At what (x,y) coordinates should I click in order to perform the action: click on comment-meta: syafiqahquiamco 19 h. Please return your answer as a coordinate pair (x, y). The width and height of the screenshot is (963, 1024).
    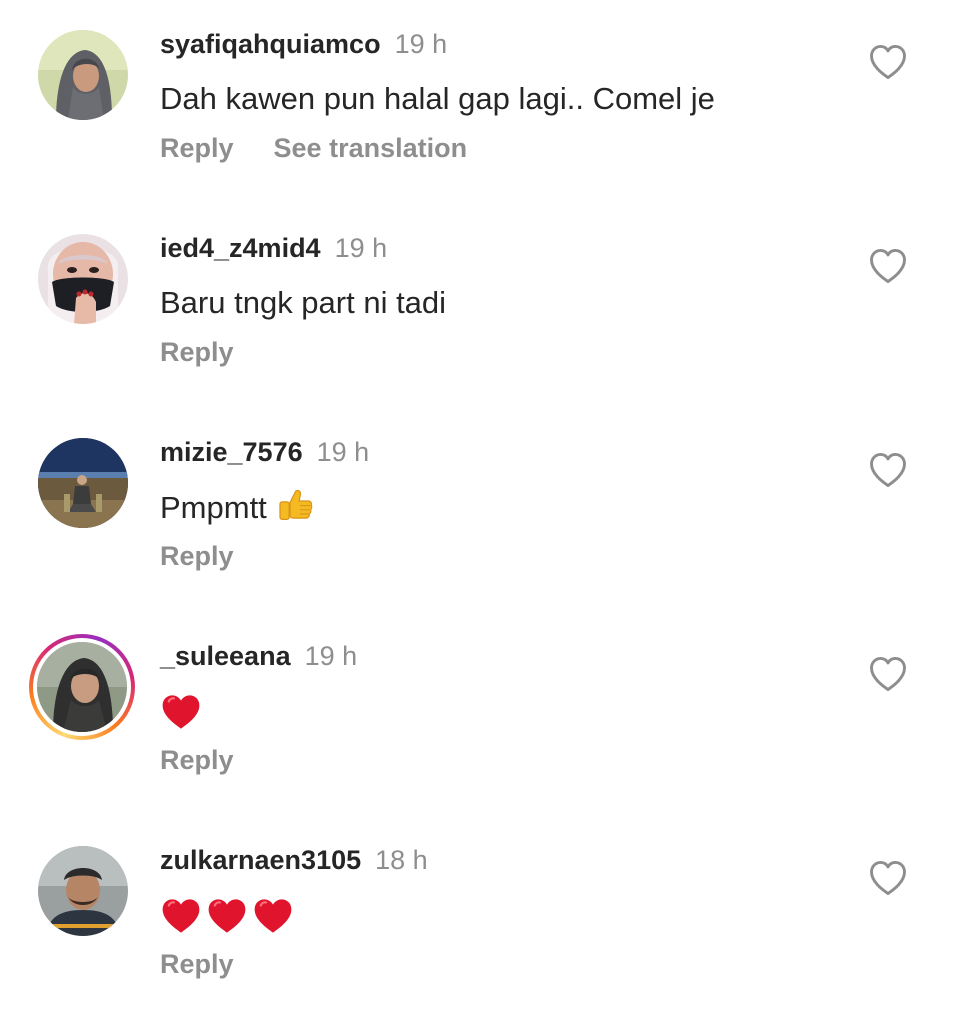
    Looking at the image, I should click on (303, 44).